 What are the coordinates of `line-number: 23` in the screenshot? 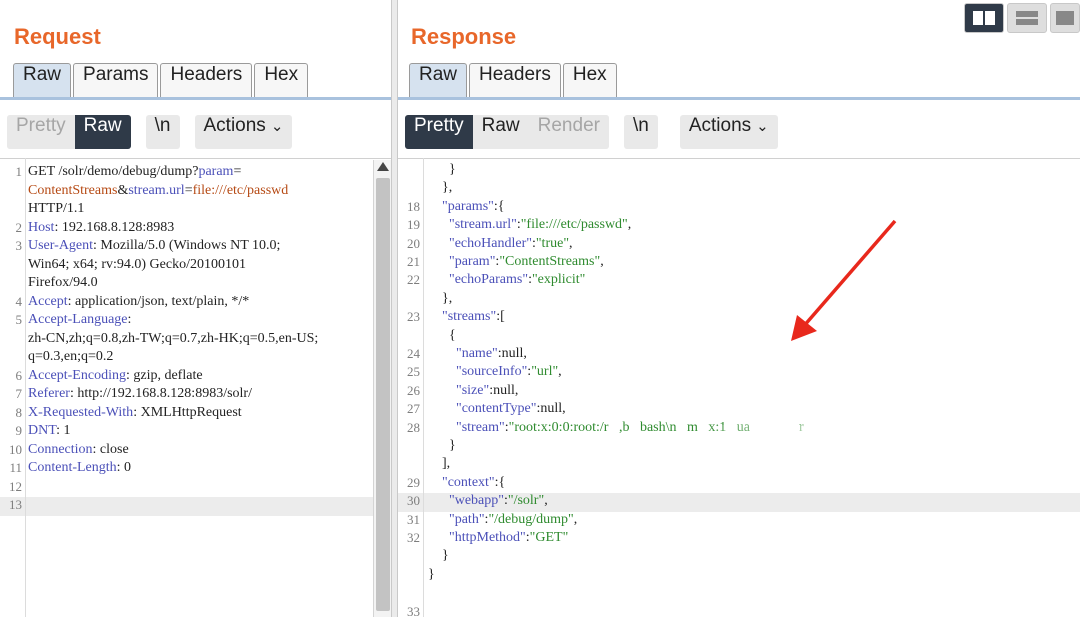 It's located at (413, 317).